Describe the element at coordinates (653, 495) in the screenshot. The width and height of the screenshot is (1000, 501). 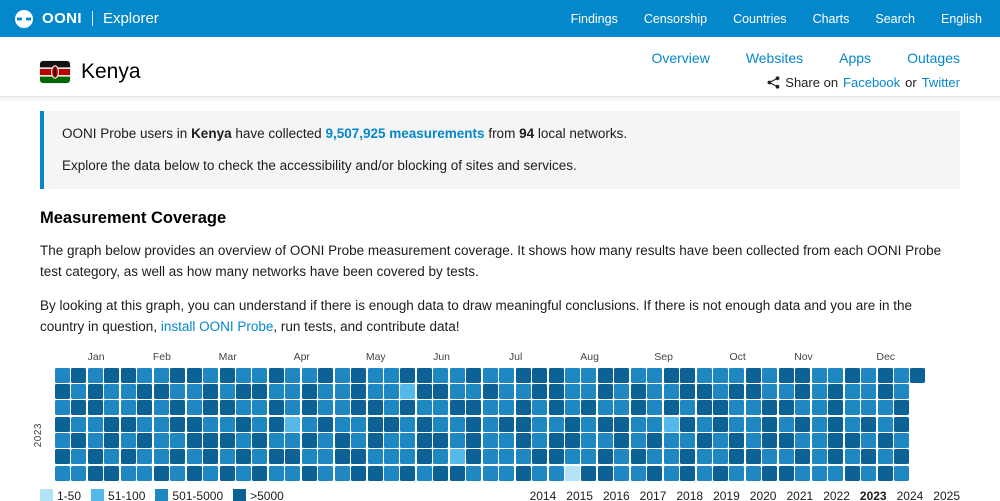
I see `year-item-2017: 2017` at that location.